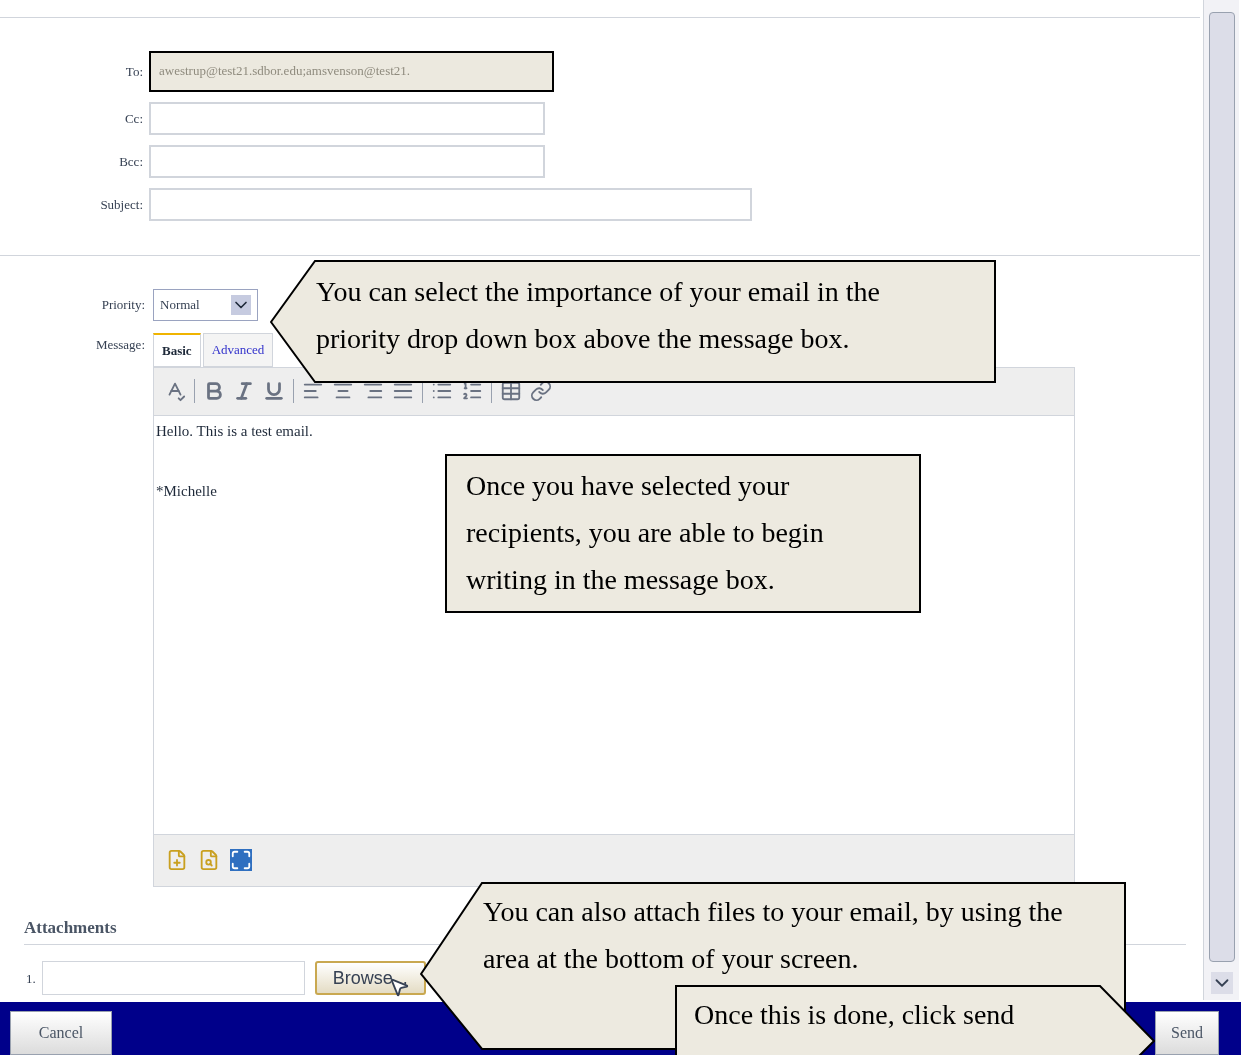 The image size is (1241, 1055). What do you see at coordinates (241, 304) in the screenshot?
I see `dropdown-icon` at bounding box center [241, 304].